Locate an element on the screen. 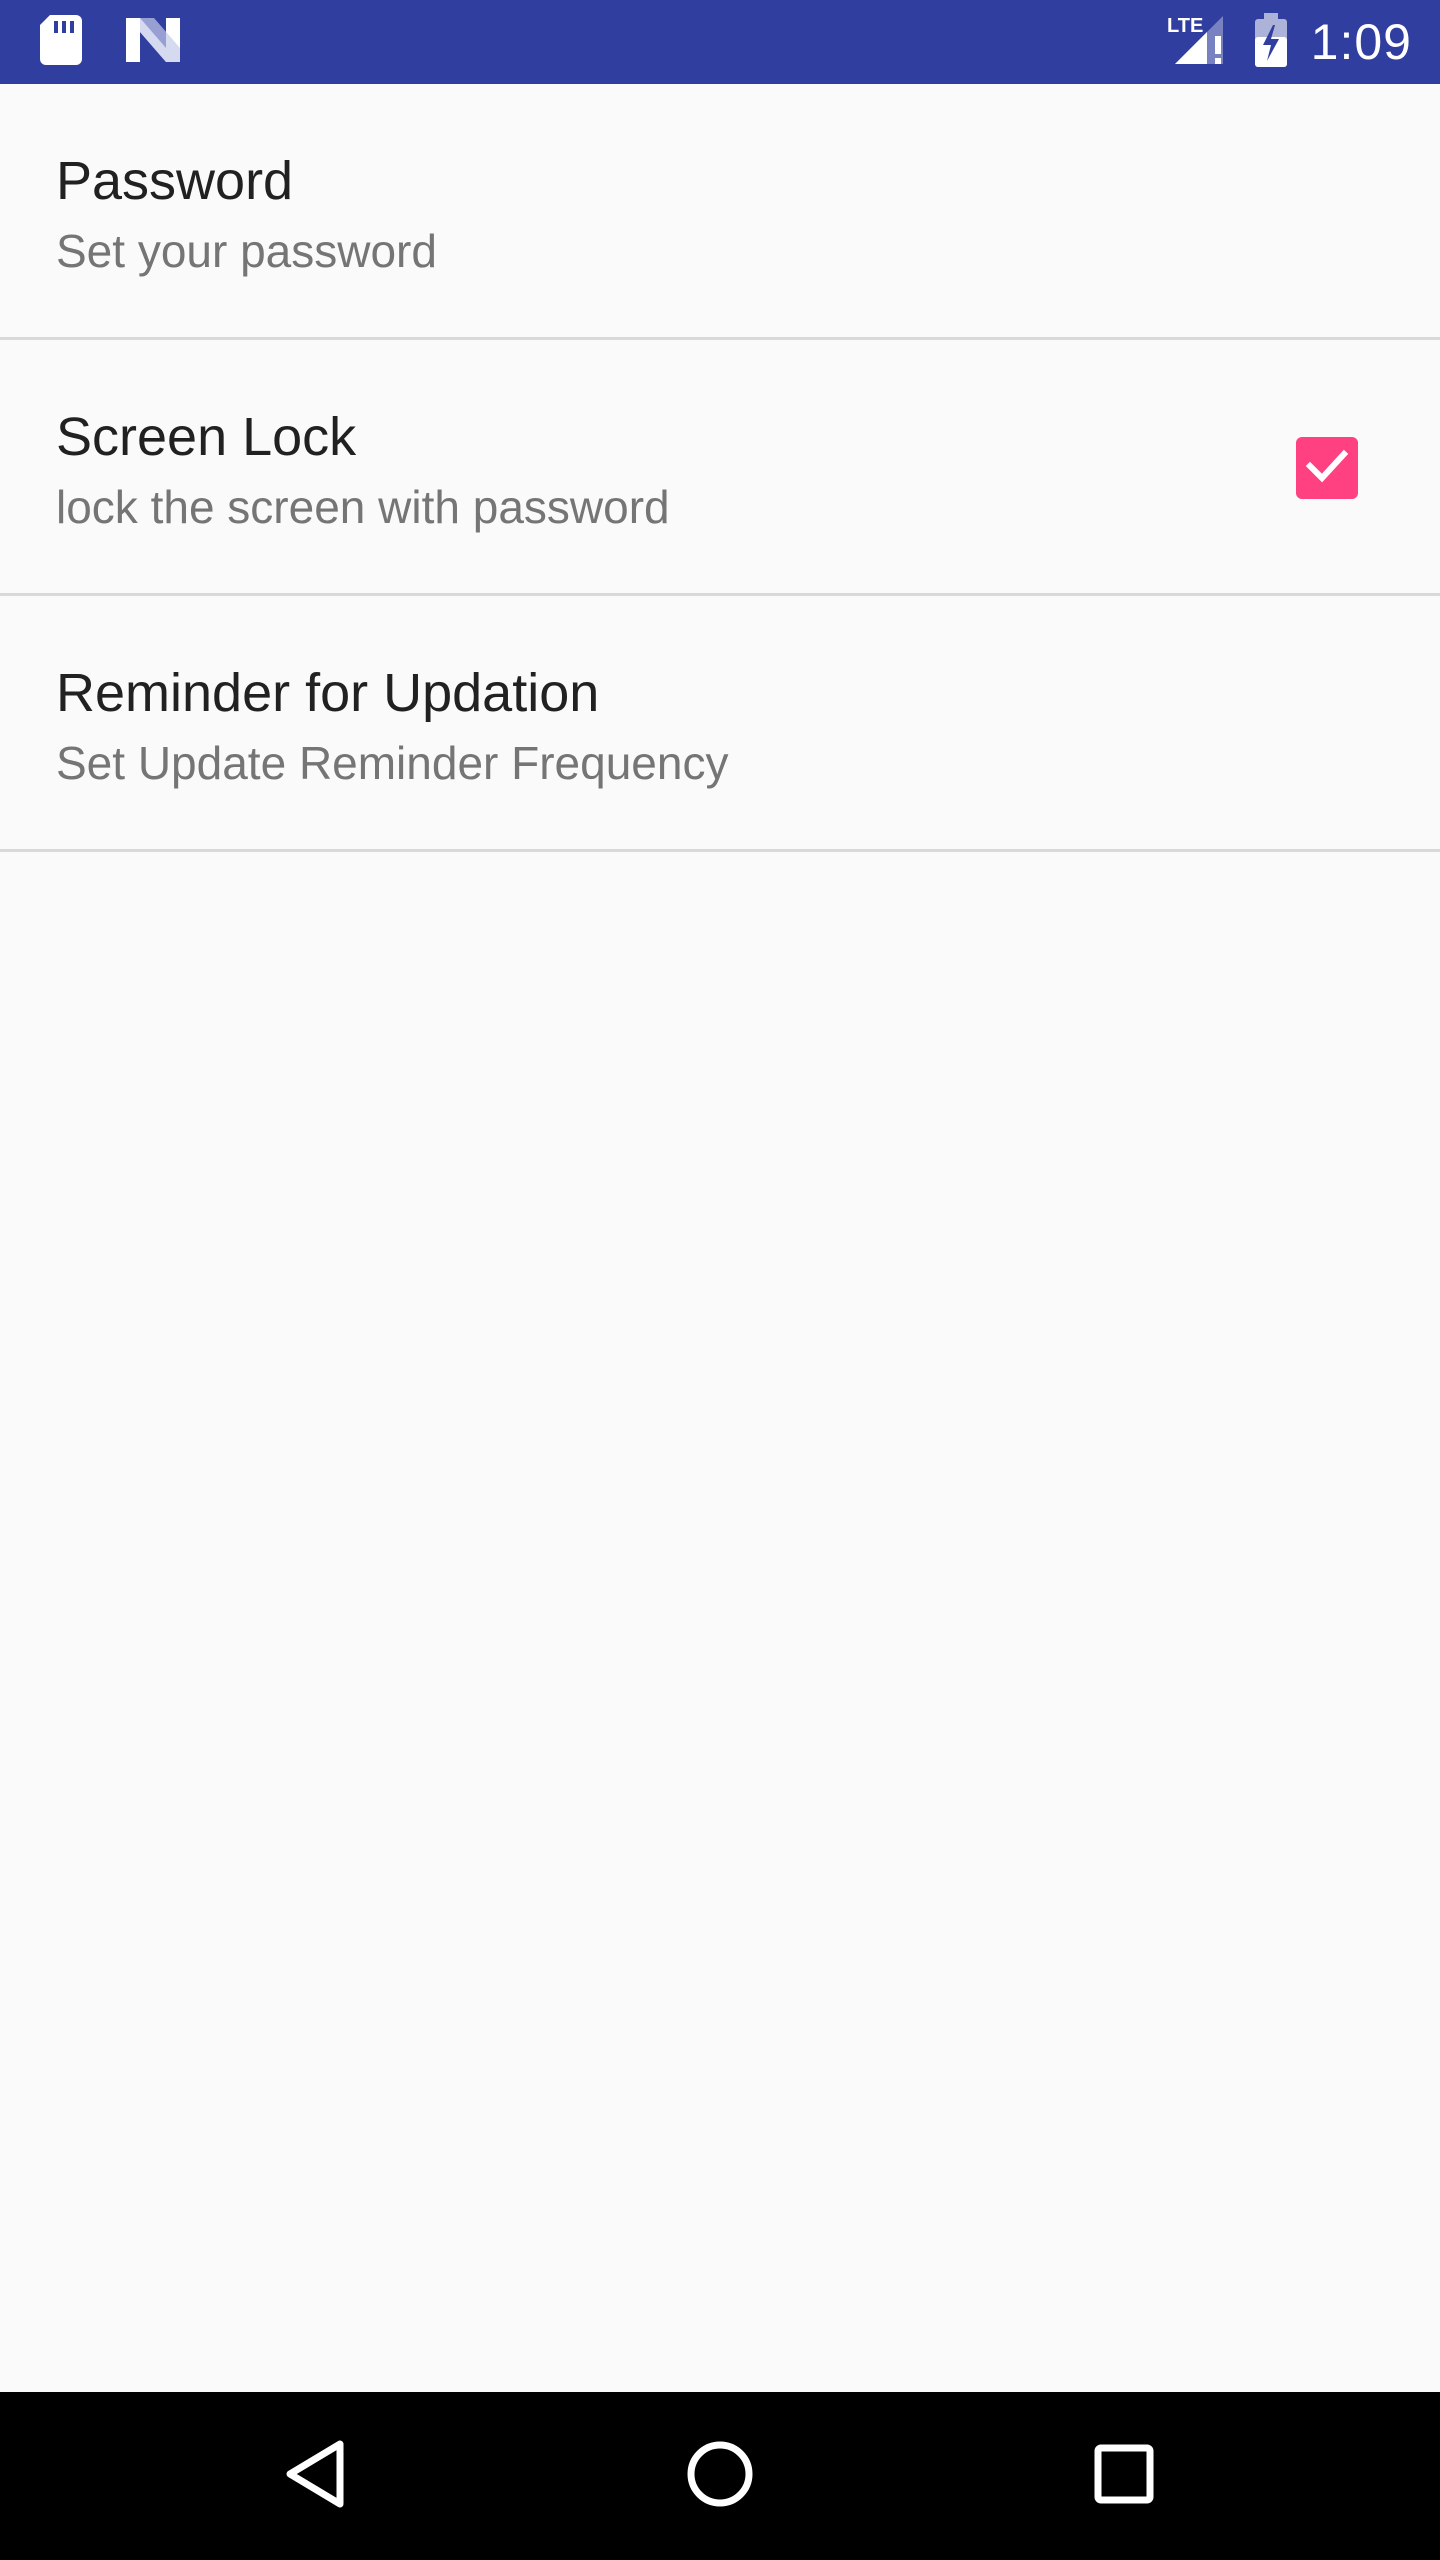  n-logo-icon is located at coordinates (153, 42).